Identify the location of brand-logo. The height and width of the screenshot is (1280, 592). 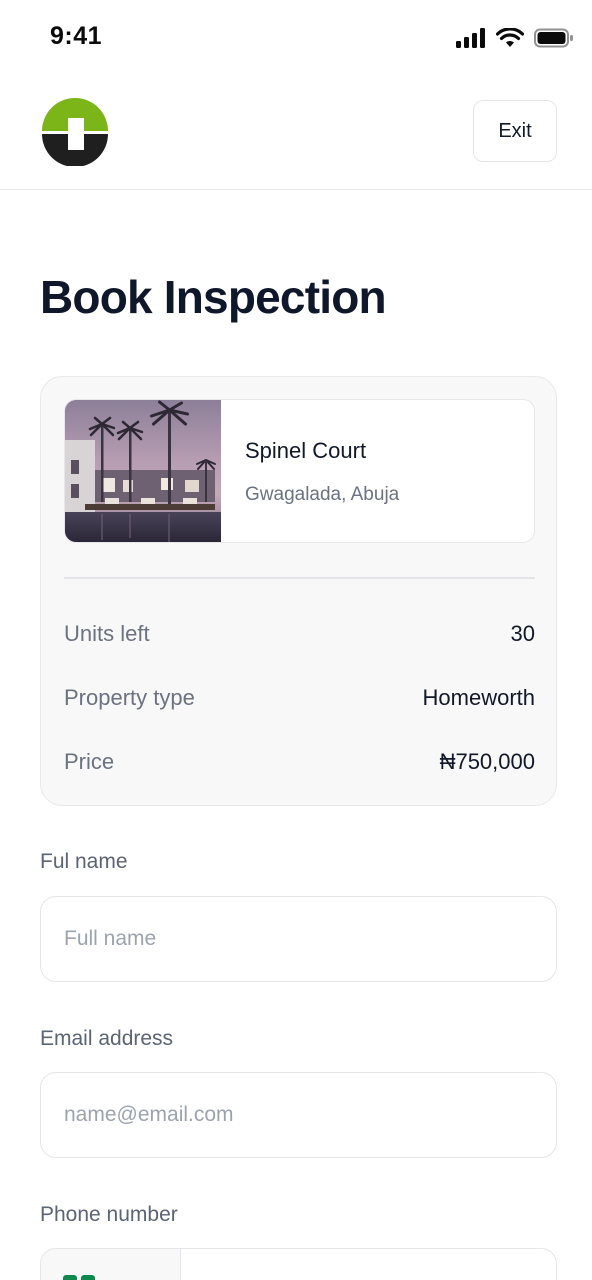
(75, 131).